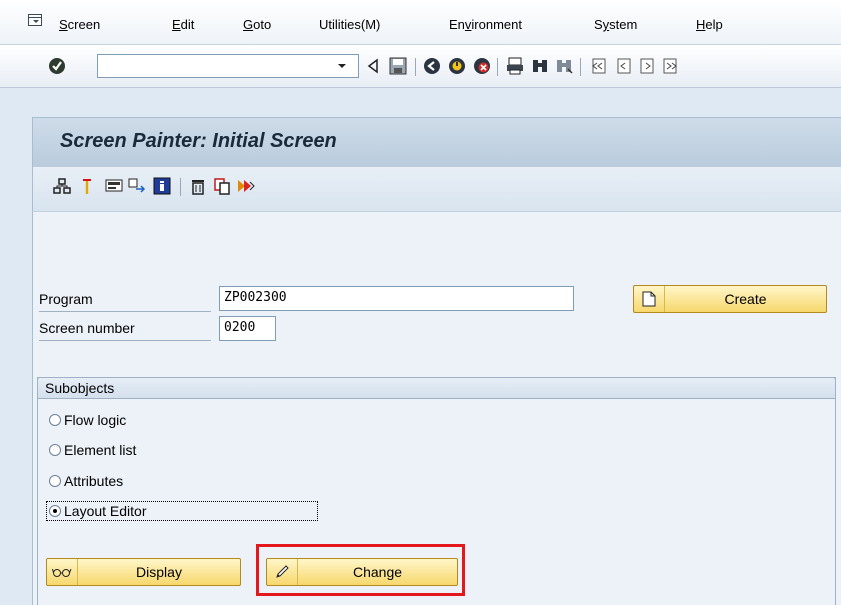  Describe the element at coordinates (87, 186) in the screenshot. I see `check-icon` at that location.